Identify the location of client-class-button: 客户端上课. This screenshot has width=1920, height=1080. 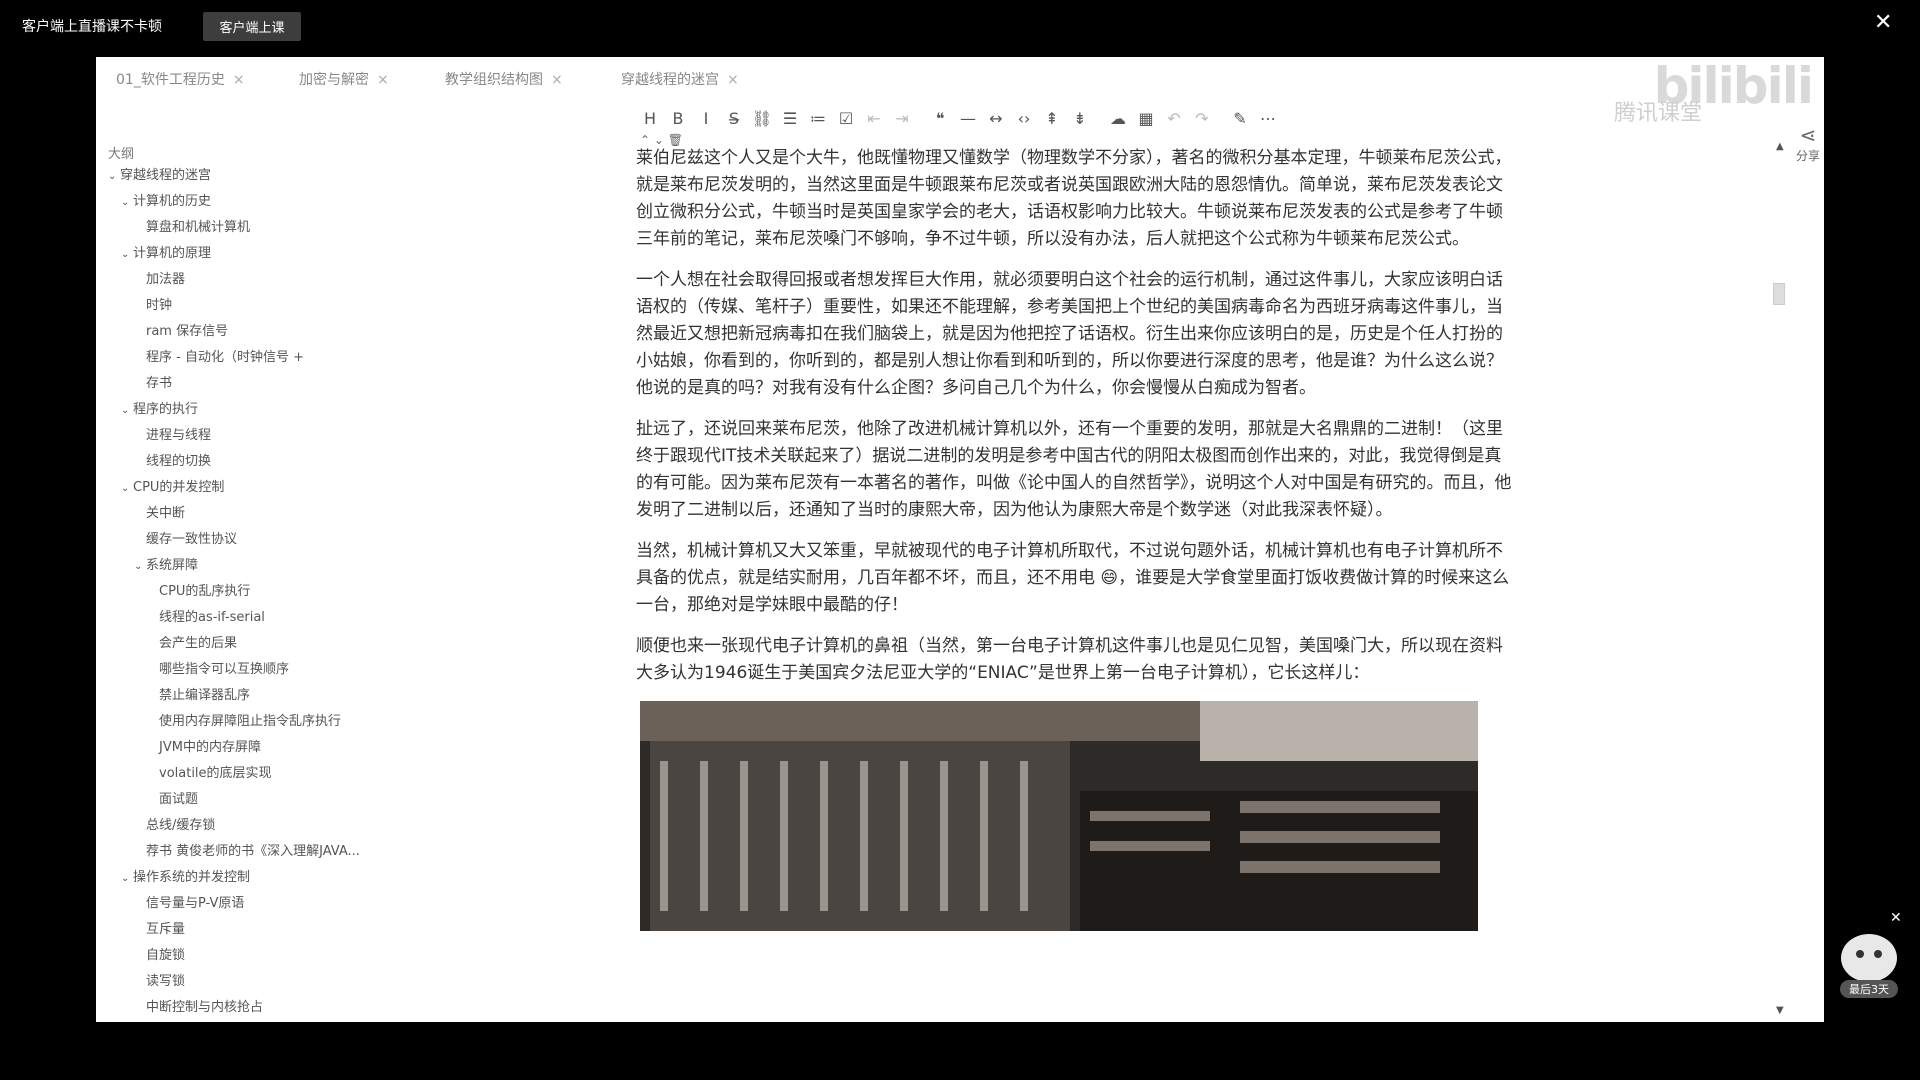
(252, 26).